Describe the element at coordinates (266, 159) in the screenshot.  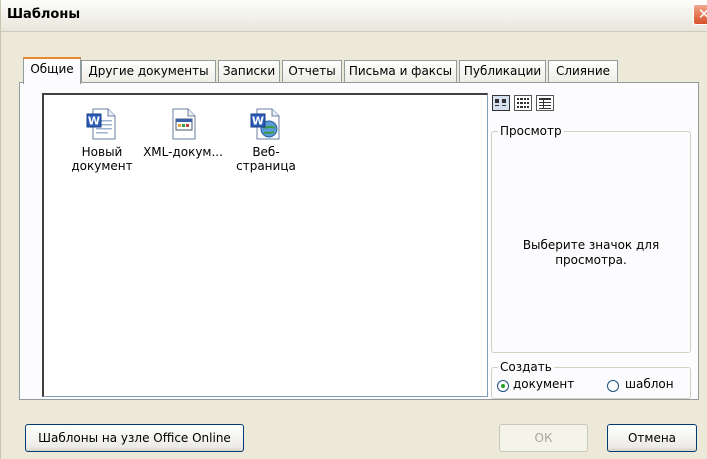
I see `template-label: Веб-страница` at that location.